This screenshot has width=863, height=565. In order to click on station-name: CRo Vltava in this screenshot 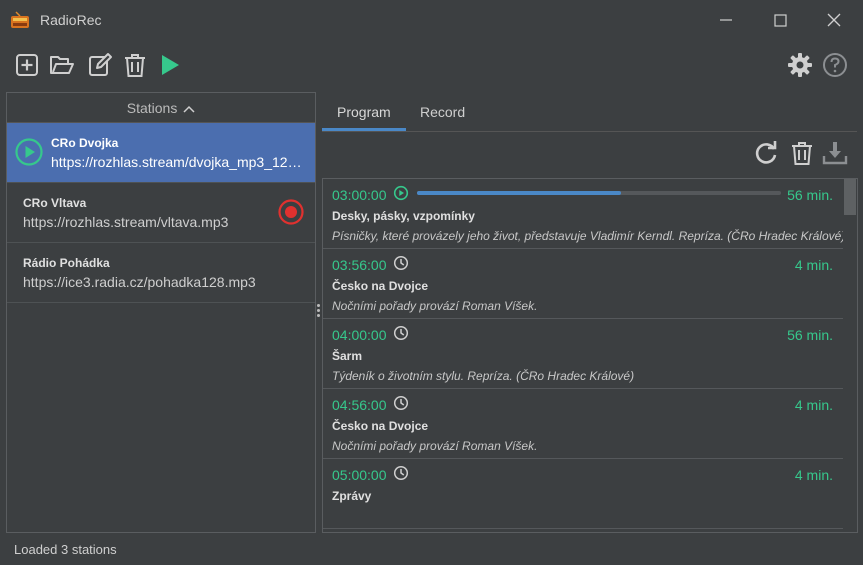, I will do `click(55, 203)`.